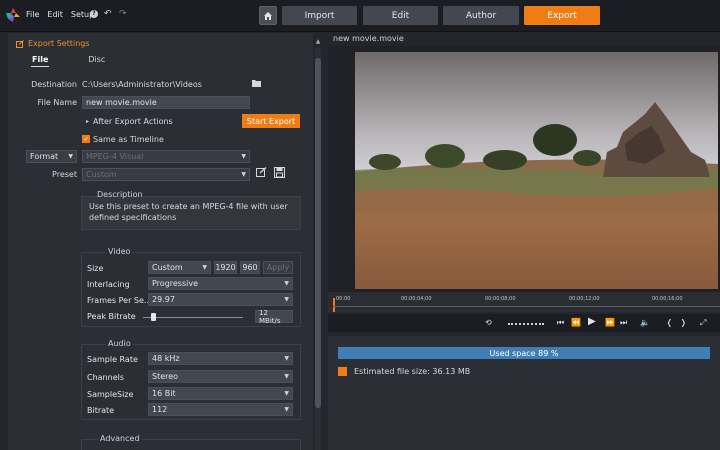 The width and height of the screenshot is (720, 450). I want to click on app-logo-icon, so click(13, 15).